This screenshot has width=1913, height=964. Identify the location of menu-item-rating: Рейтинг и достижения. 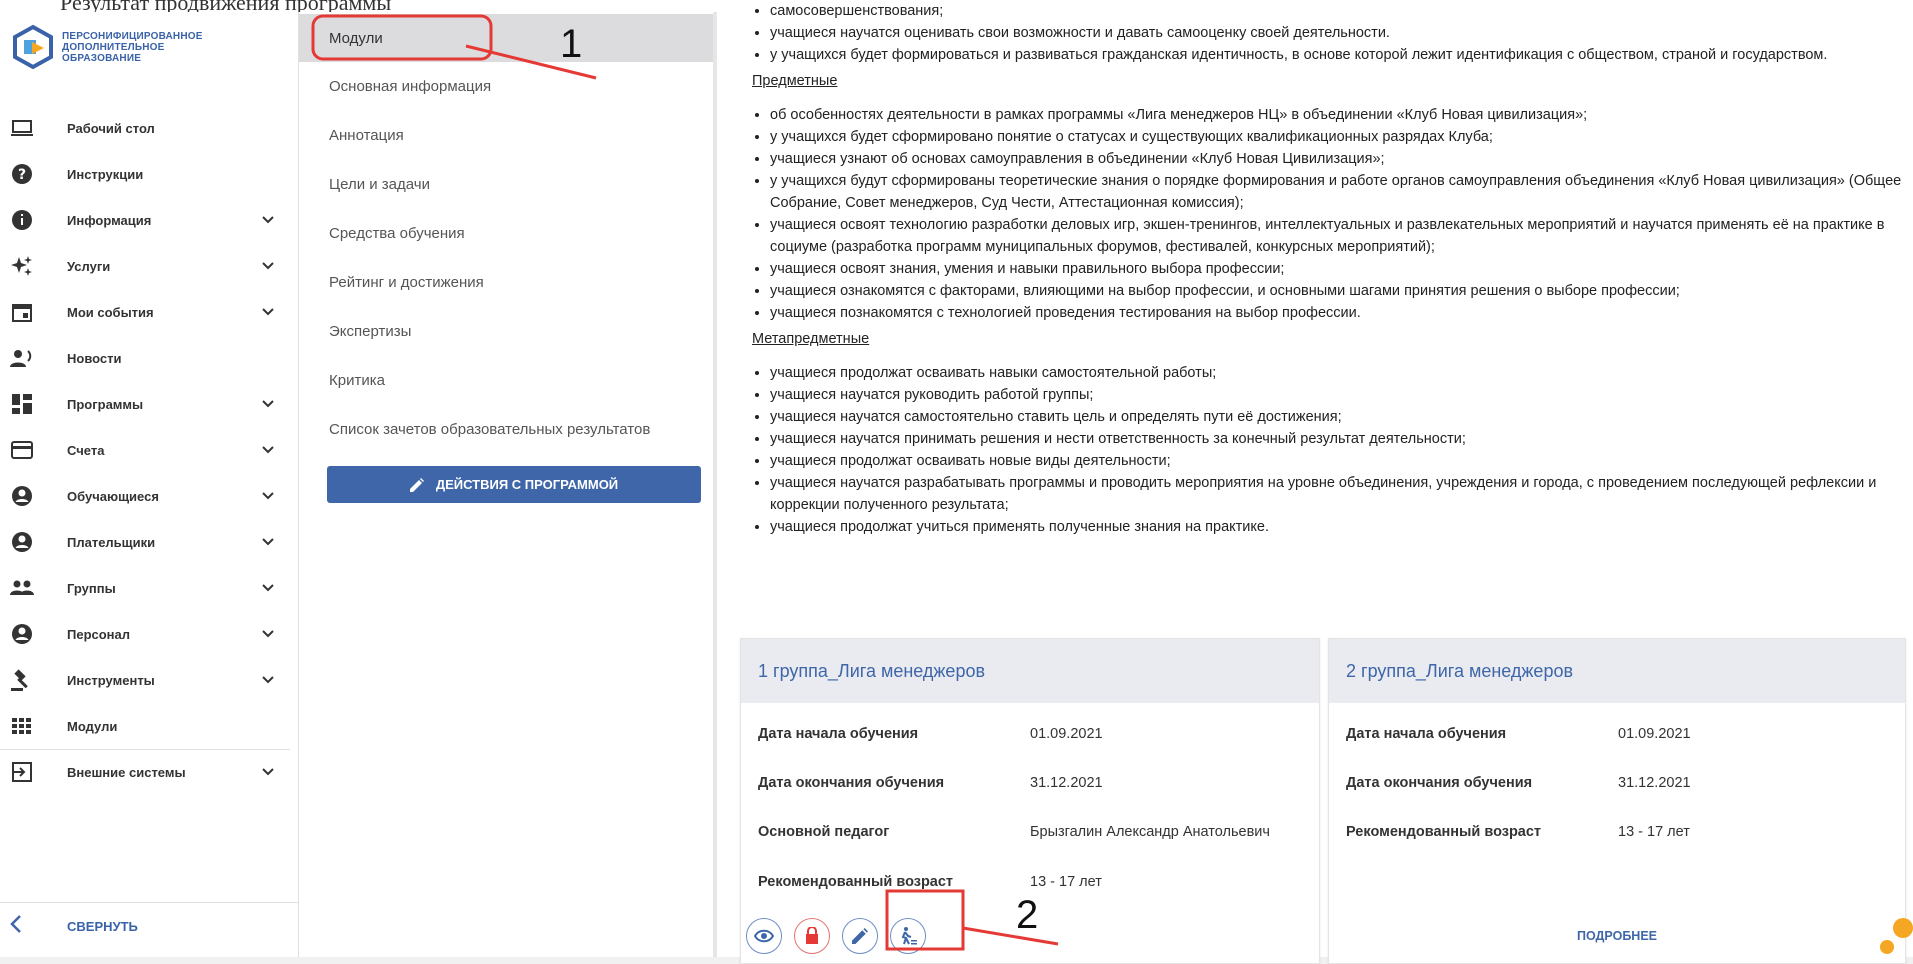
(506, 282).